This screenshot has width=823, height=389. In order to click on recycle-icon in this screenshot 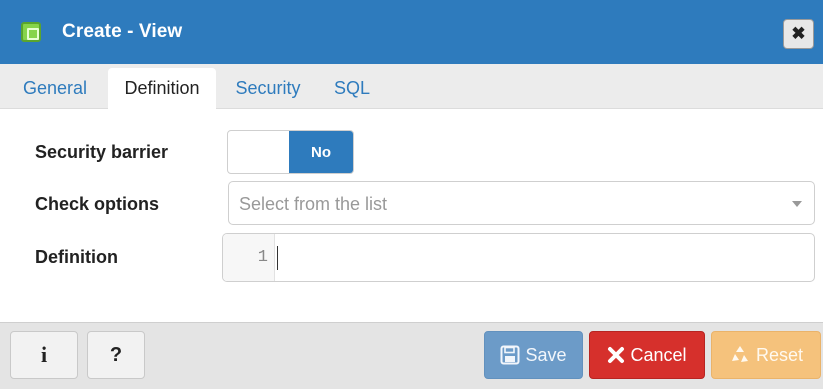, I will do `click(740, 355)`.